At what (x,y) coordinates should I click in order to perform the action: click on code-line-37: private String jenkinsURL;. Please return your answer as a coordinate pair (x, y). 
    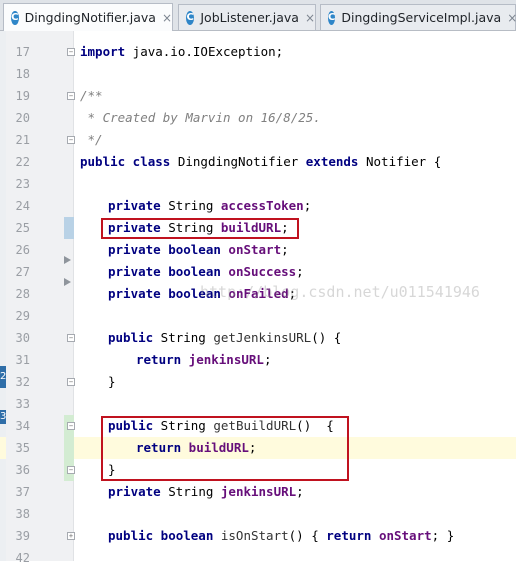
    Looking at the image, I should click on (206, 491).